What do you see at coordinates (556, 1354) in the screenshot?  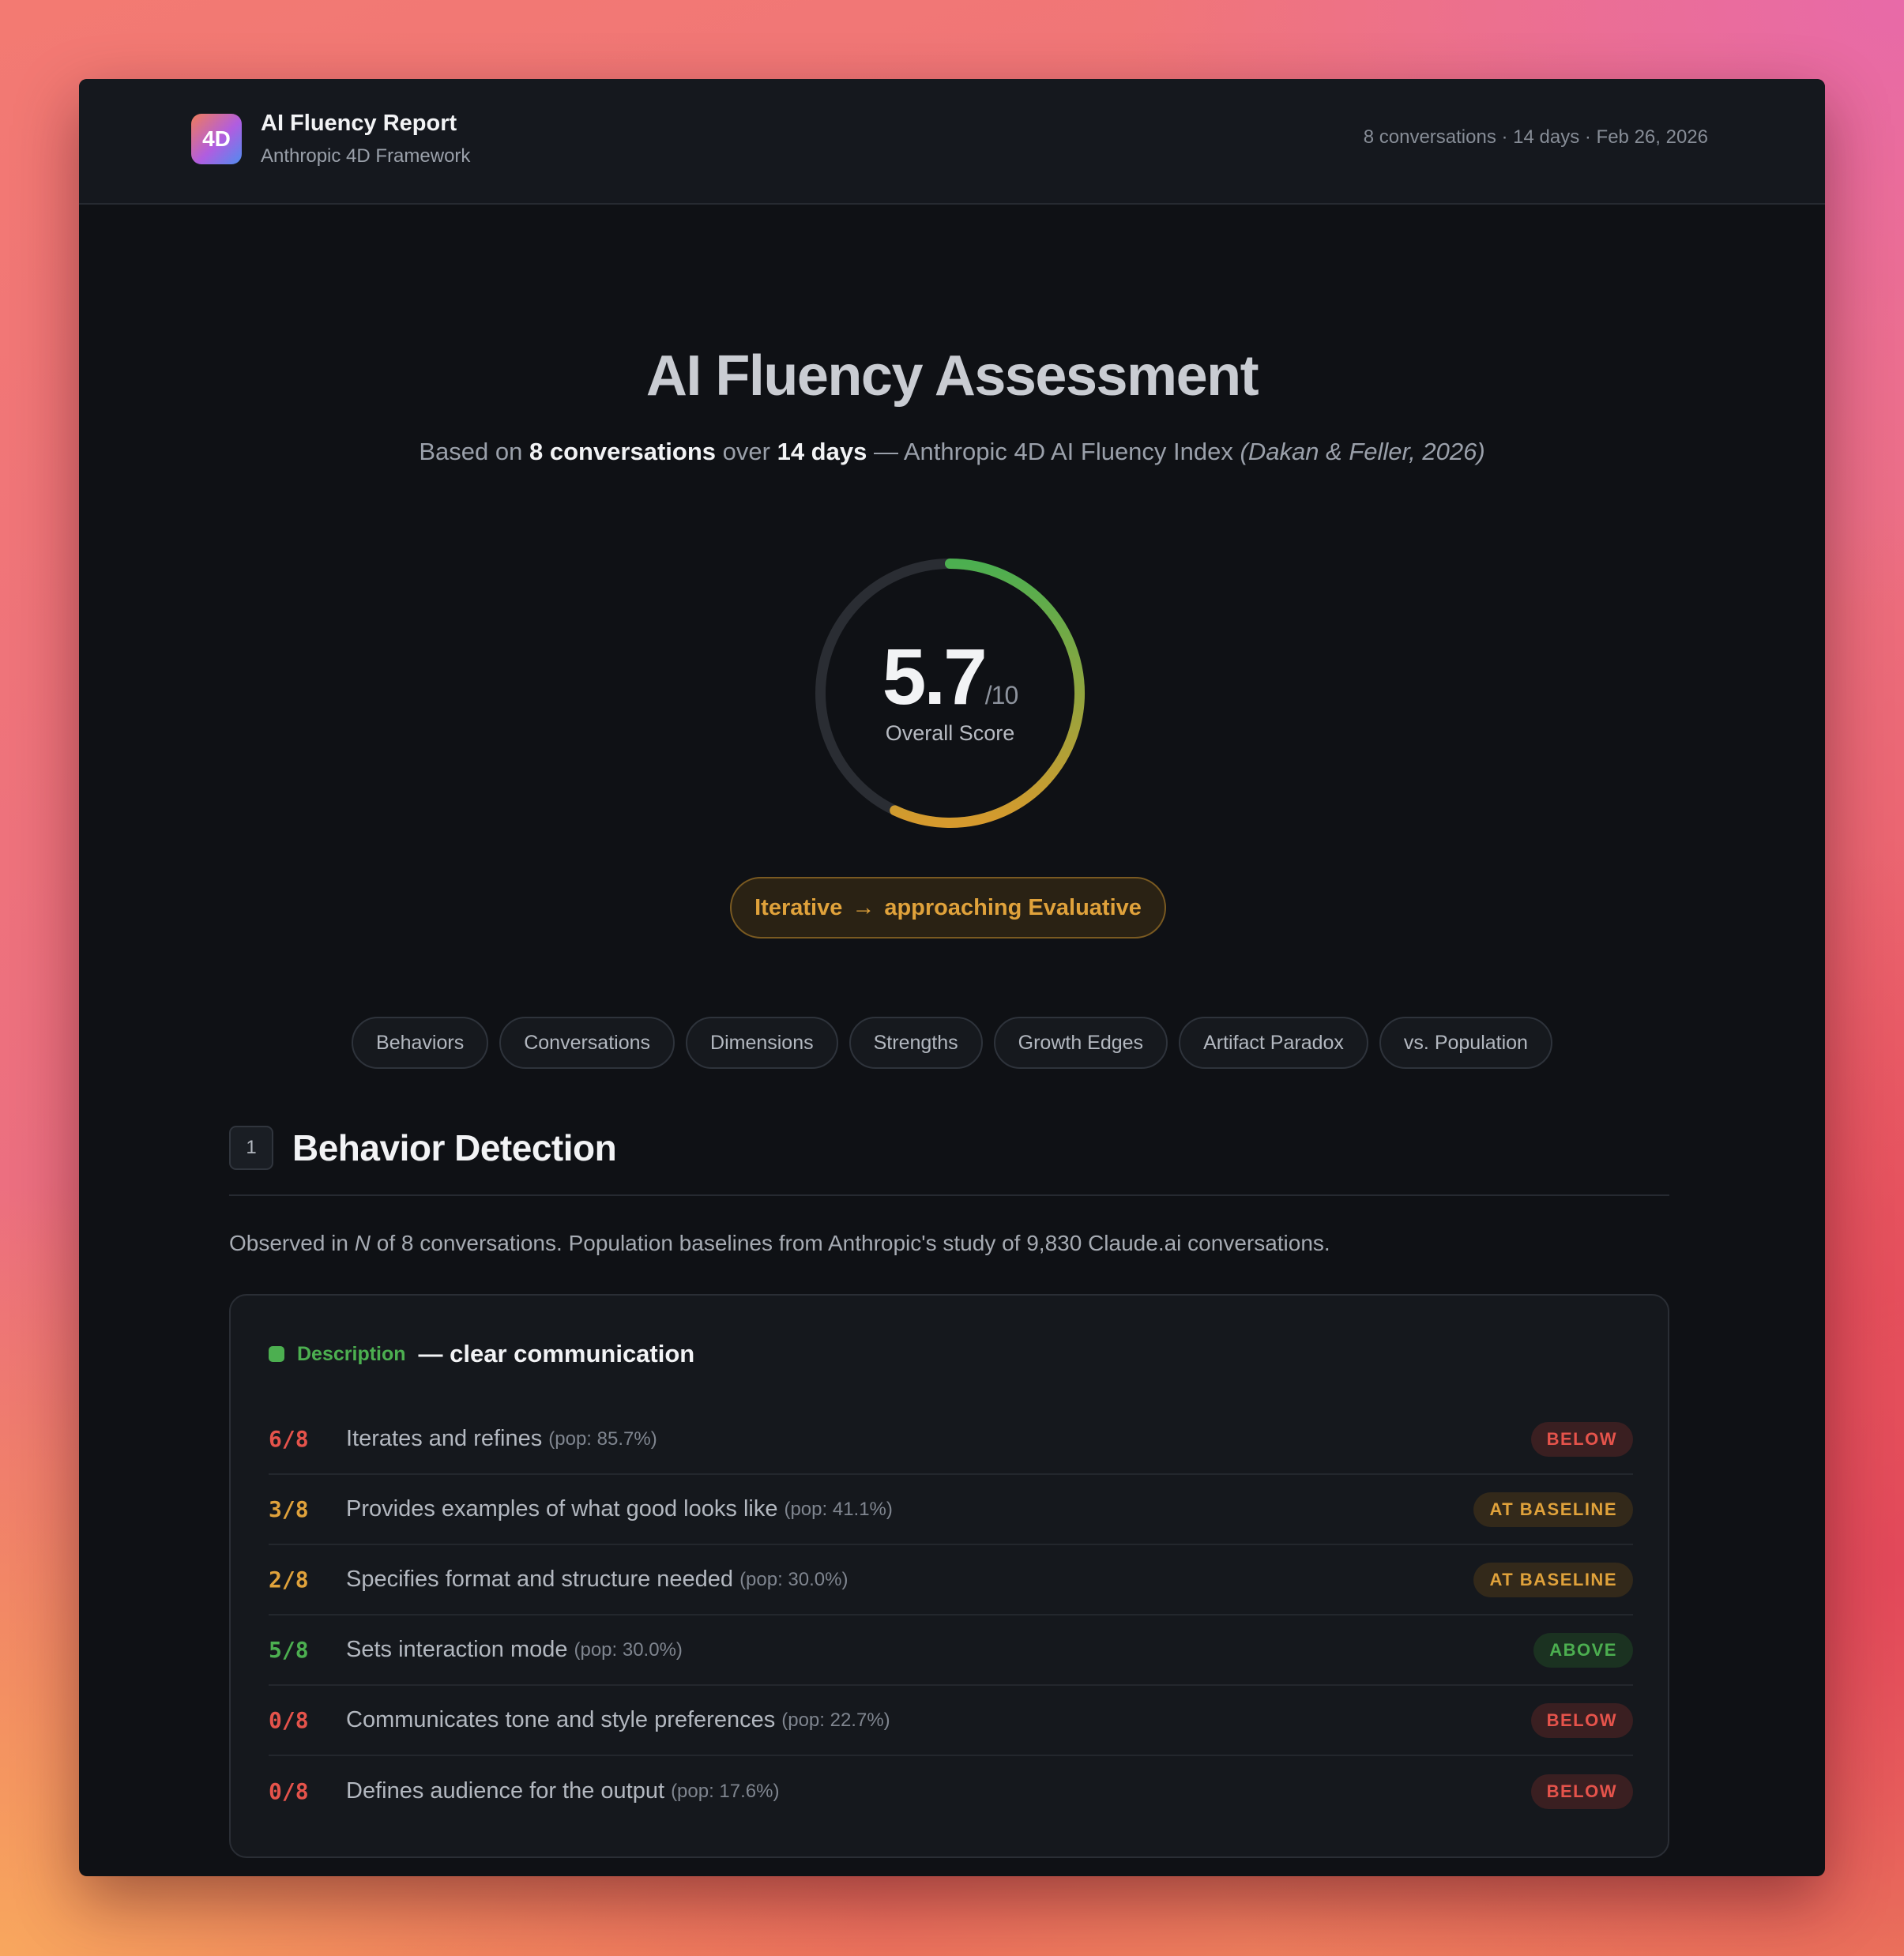 I see `dimension-tagline: — clear communication` at bounding box center [556, 1354].